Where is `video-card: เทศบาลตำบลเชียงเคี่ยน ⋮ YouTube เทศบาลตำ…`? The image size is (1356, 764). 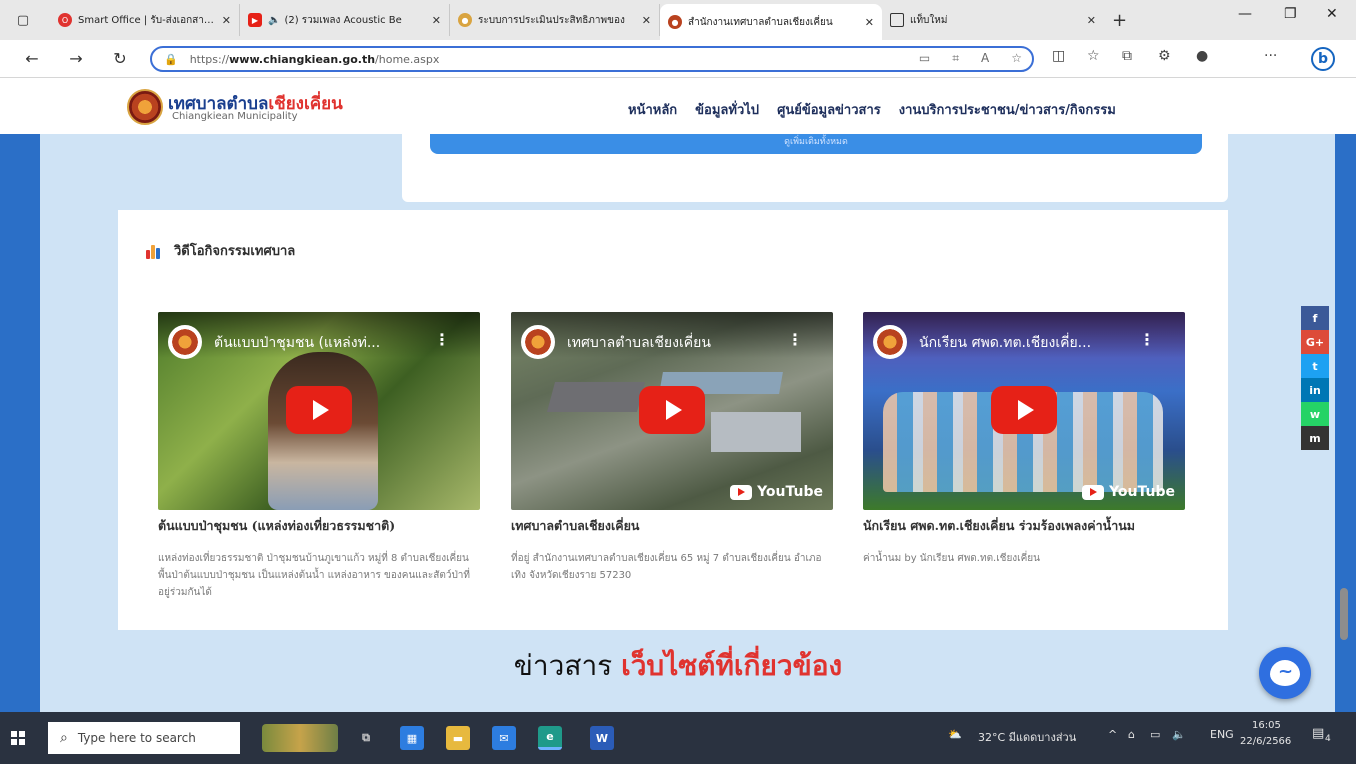
video-card: เทศบาลตำบลเชียงเคี่ยน ⋮ YouTube เทศบาลตำ… is located at coordinates (672, 448).